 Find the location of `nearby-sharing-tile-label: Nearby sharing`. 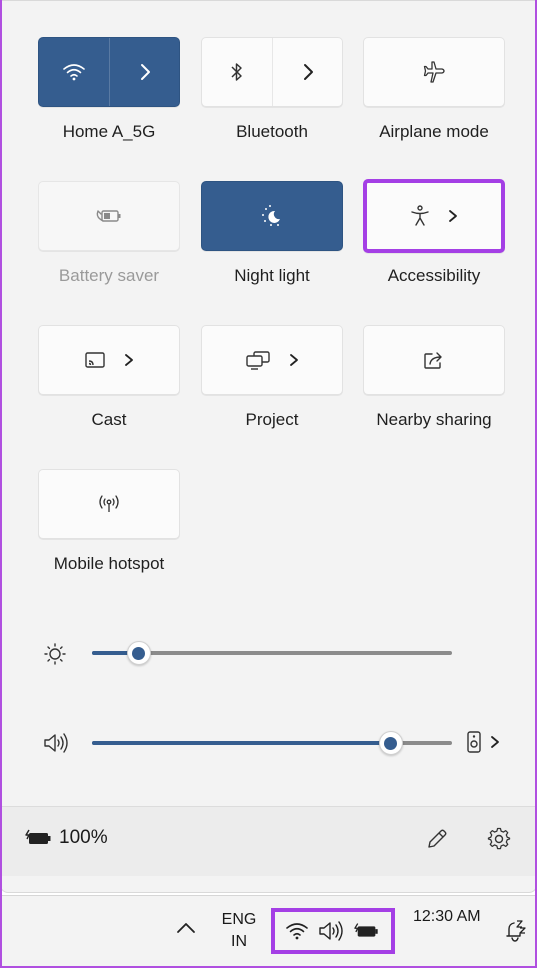

nearby-sharing-tile-label: Nearby sharing is located at coordinates (434, 419).